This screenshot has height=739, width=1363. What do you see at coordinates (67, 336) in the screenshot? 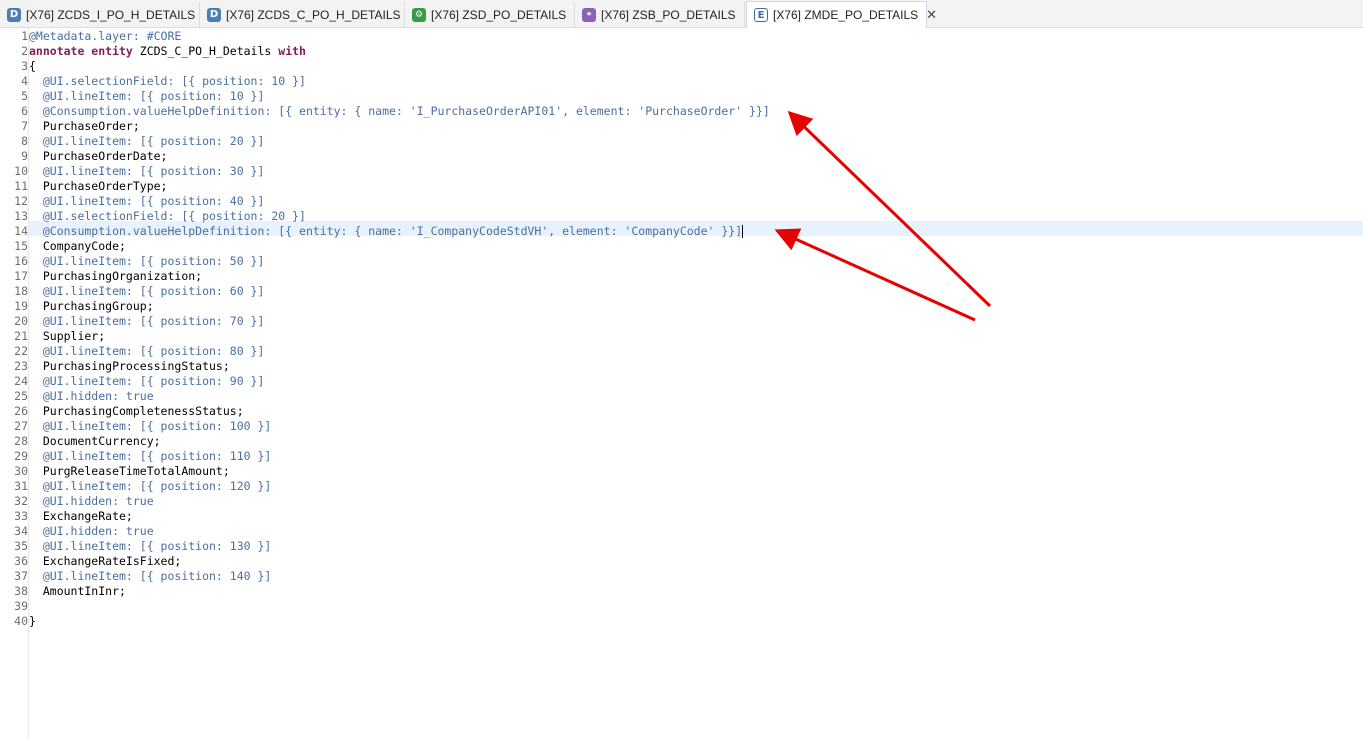
I see `code-line: Supplier;` at bounding box center [67, 336].